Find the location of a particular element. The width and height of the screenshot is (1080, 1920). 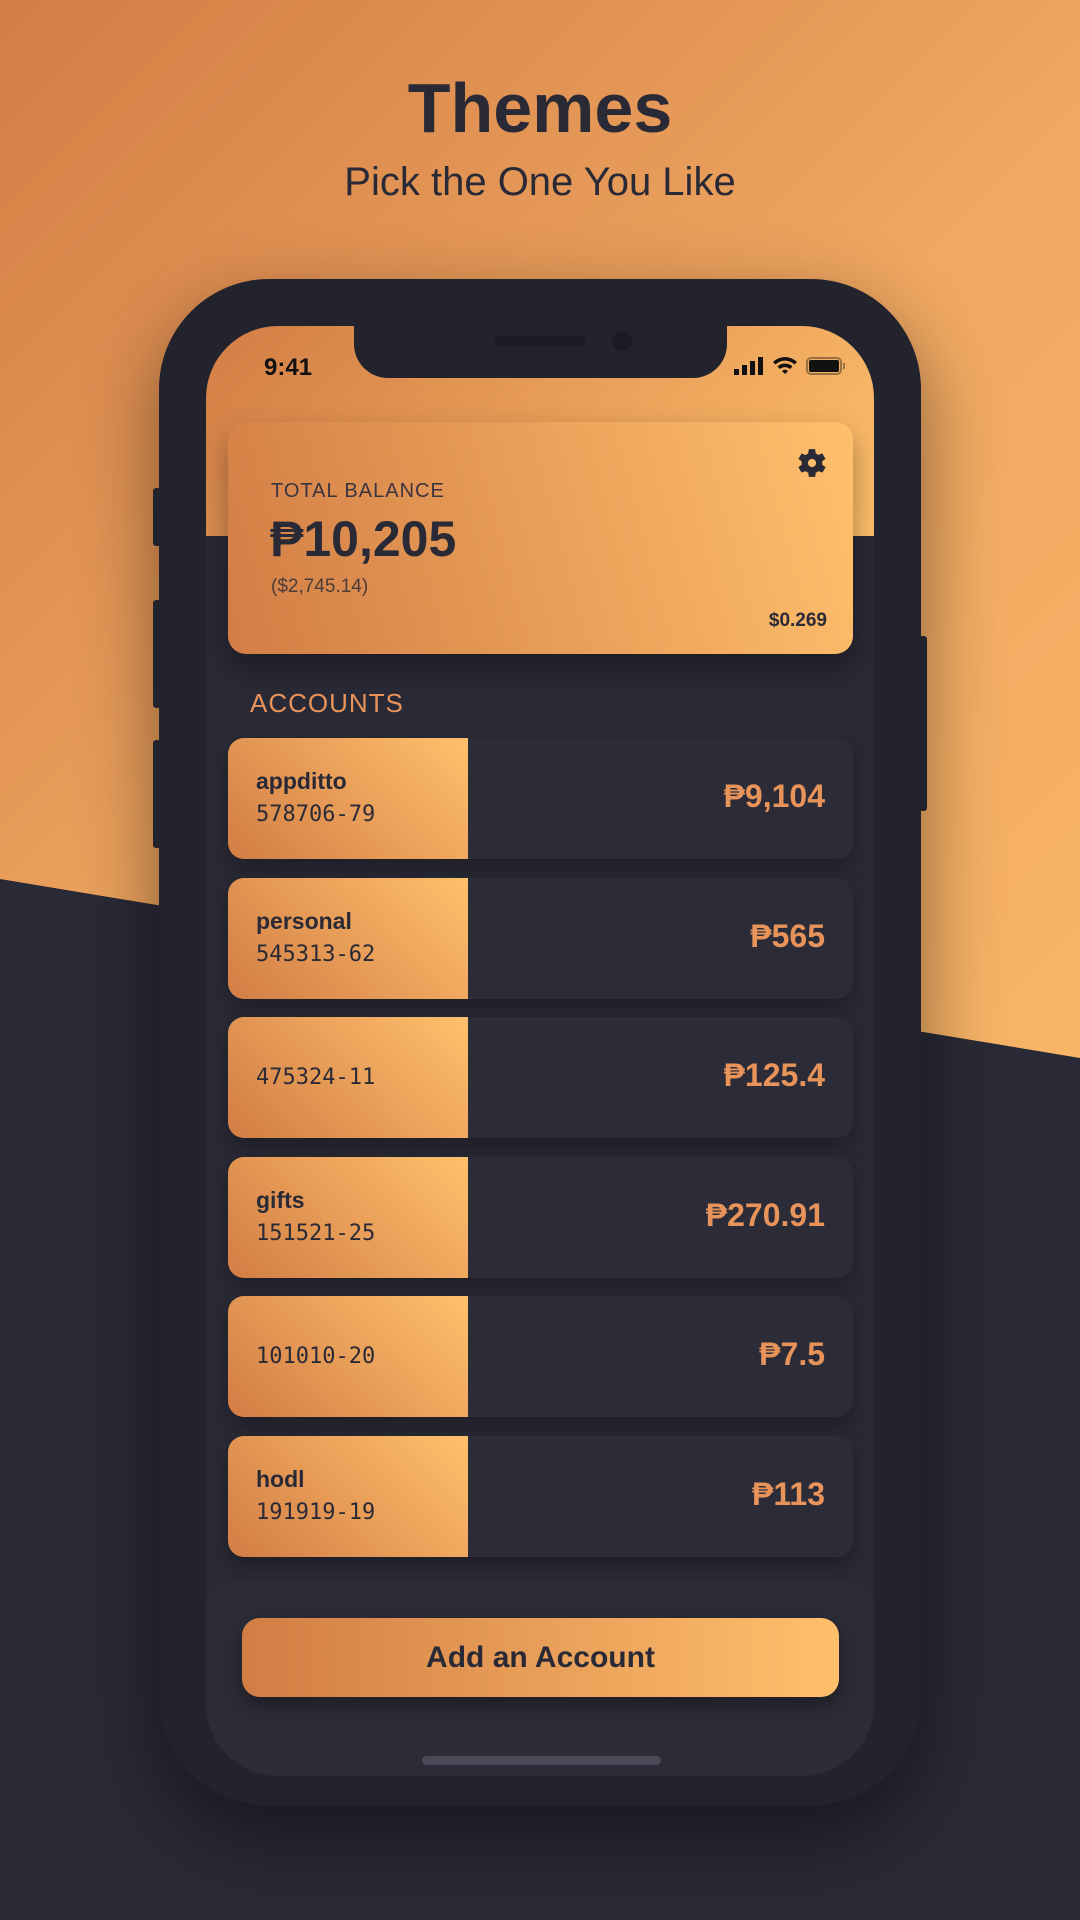

camera is located at coordinates (622, 341).